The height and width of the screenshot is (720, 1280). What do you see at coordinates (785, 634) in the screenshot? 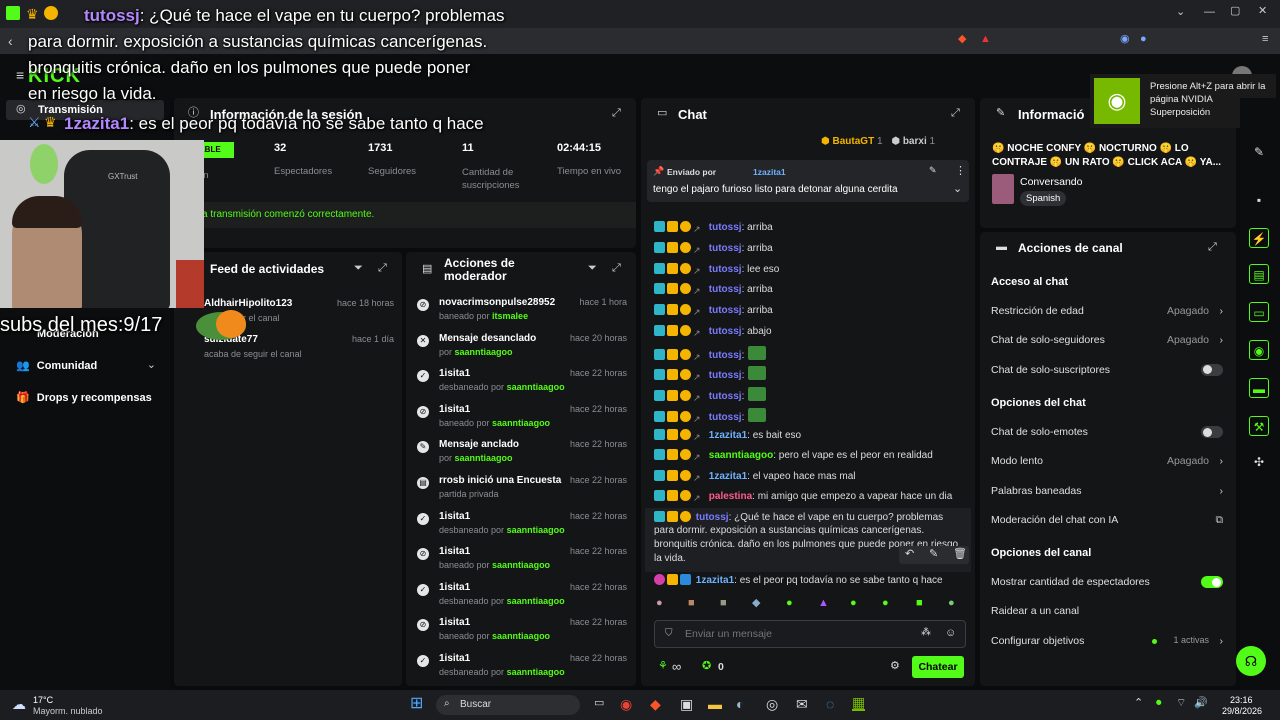
I see `message-input` at bounding box center [785, 634].